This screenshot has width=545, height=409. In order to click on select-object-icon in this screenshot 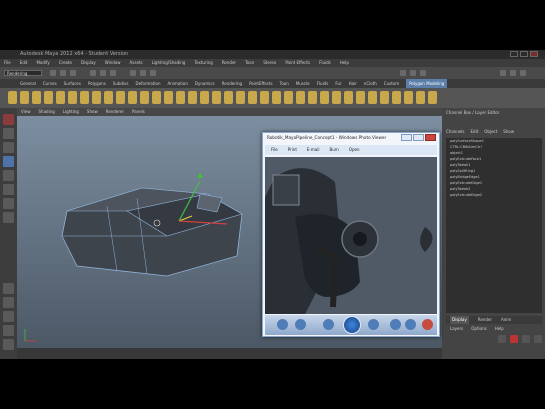, I will do `click(103, 73)`.